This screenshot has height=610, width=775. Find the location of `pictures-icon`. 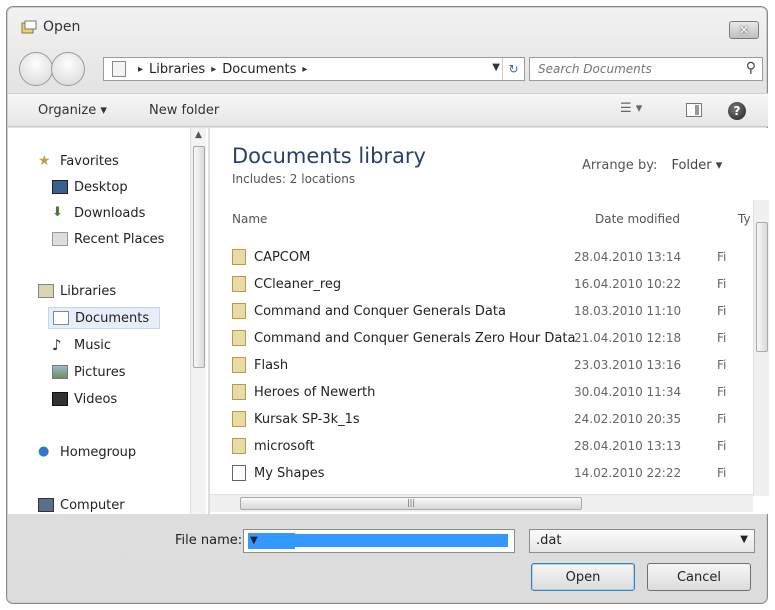

pictures-icon is located at coordinates (60, 372).